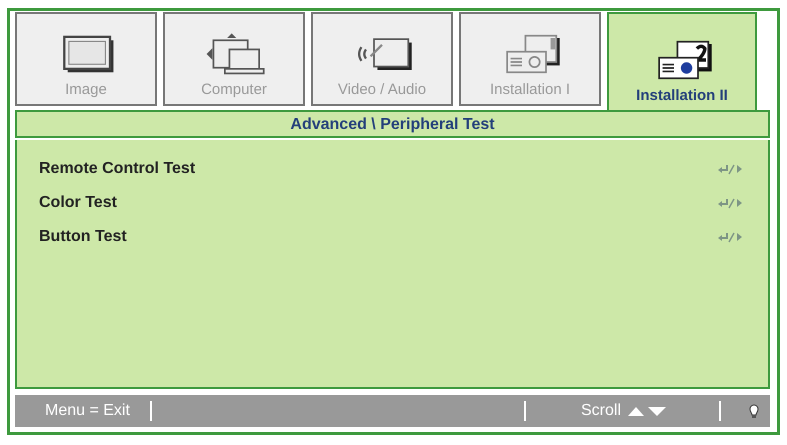 The image size is (787, 445). I want to click on menu-item: Remote Control Test, so click(117, 169).